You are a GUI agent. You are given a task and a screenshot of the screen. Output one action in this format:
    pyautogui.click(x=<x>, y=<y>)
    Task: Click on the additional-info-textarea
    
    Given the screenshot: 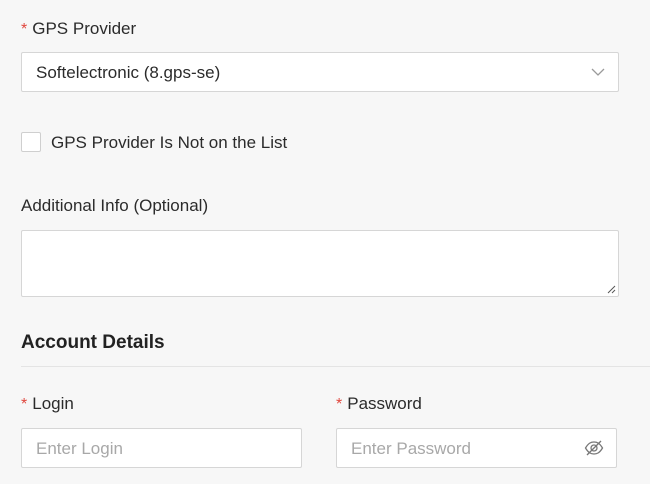 What is the action you would take?
    pyautogui.click(x=320, y=263)
    